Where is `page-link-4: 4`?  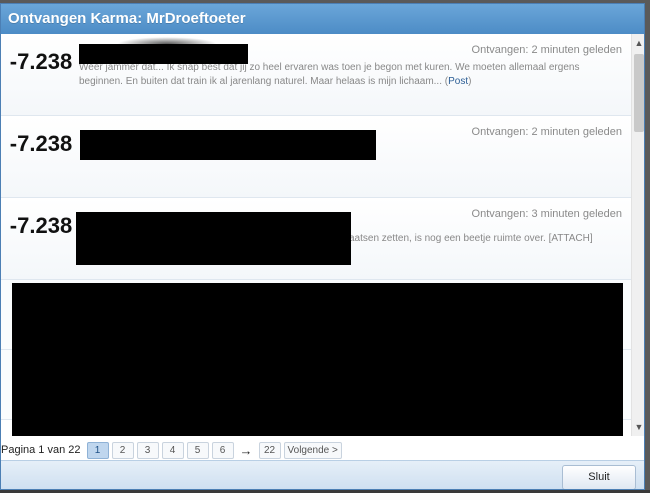 page-link-4: 4 is located at coordinates (172, 450).